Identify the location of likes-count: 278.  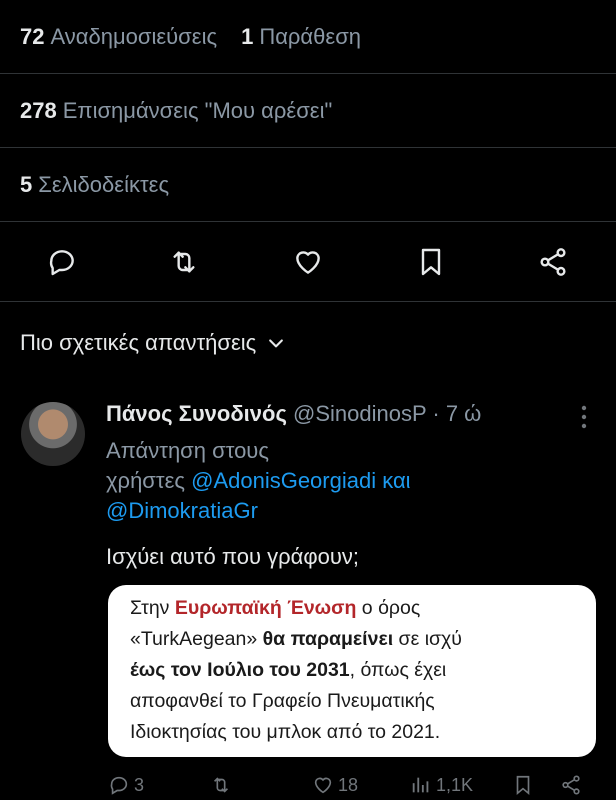
(38, 111).